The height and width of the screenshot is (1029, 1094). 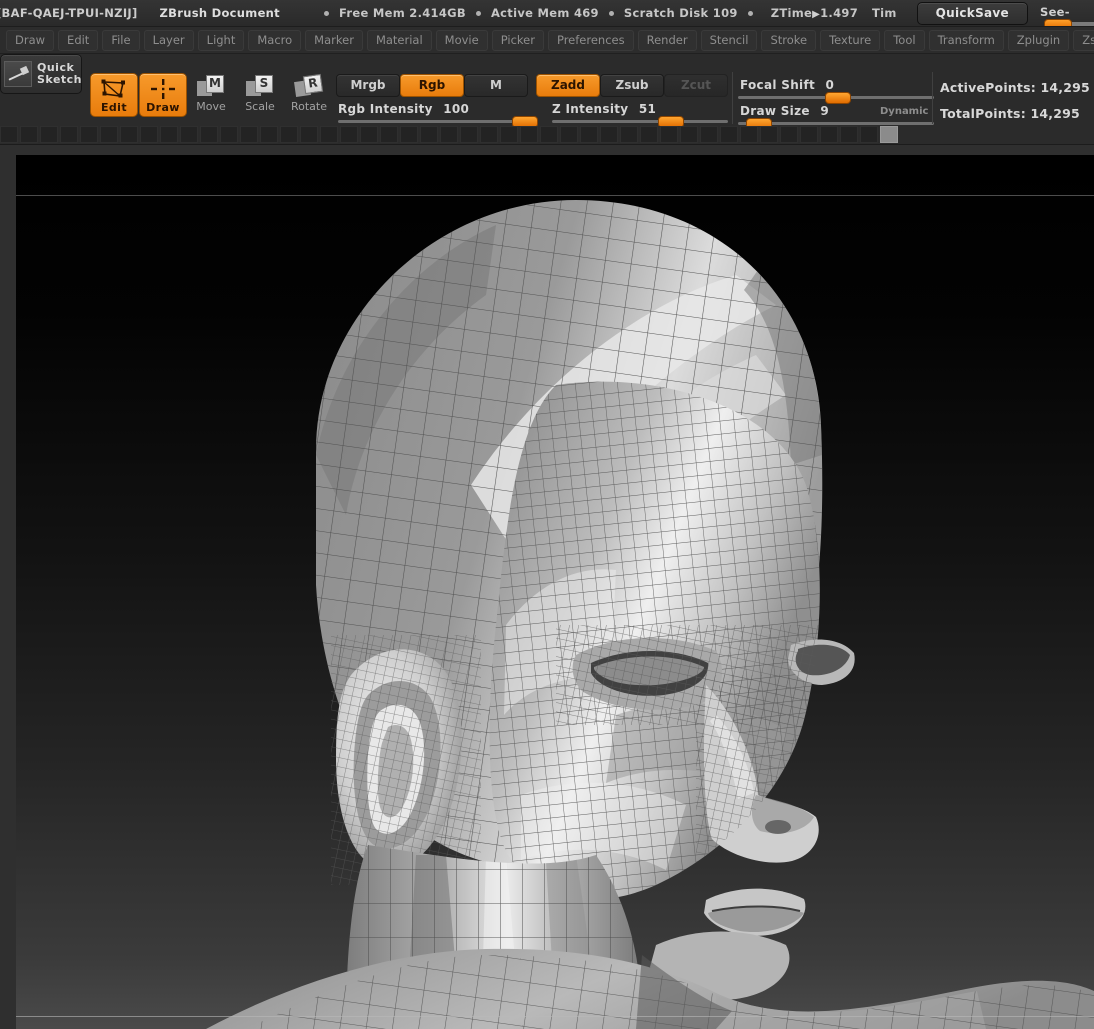 I want to click on menu-item-zplugin: Zplugin, so click(x=1038, y=40).